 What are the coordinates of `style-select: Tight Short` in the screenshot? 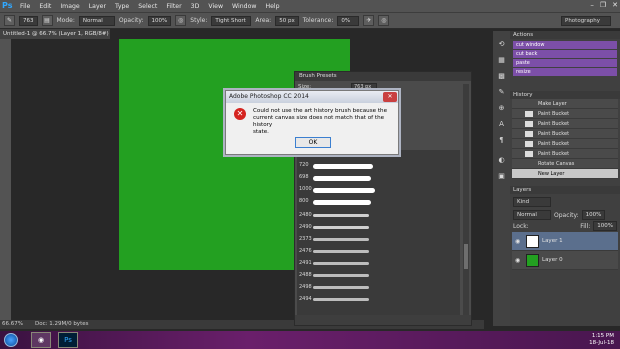 It's located at (231, 20).